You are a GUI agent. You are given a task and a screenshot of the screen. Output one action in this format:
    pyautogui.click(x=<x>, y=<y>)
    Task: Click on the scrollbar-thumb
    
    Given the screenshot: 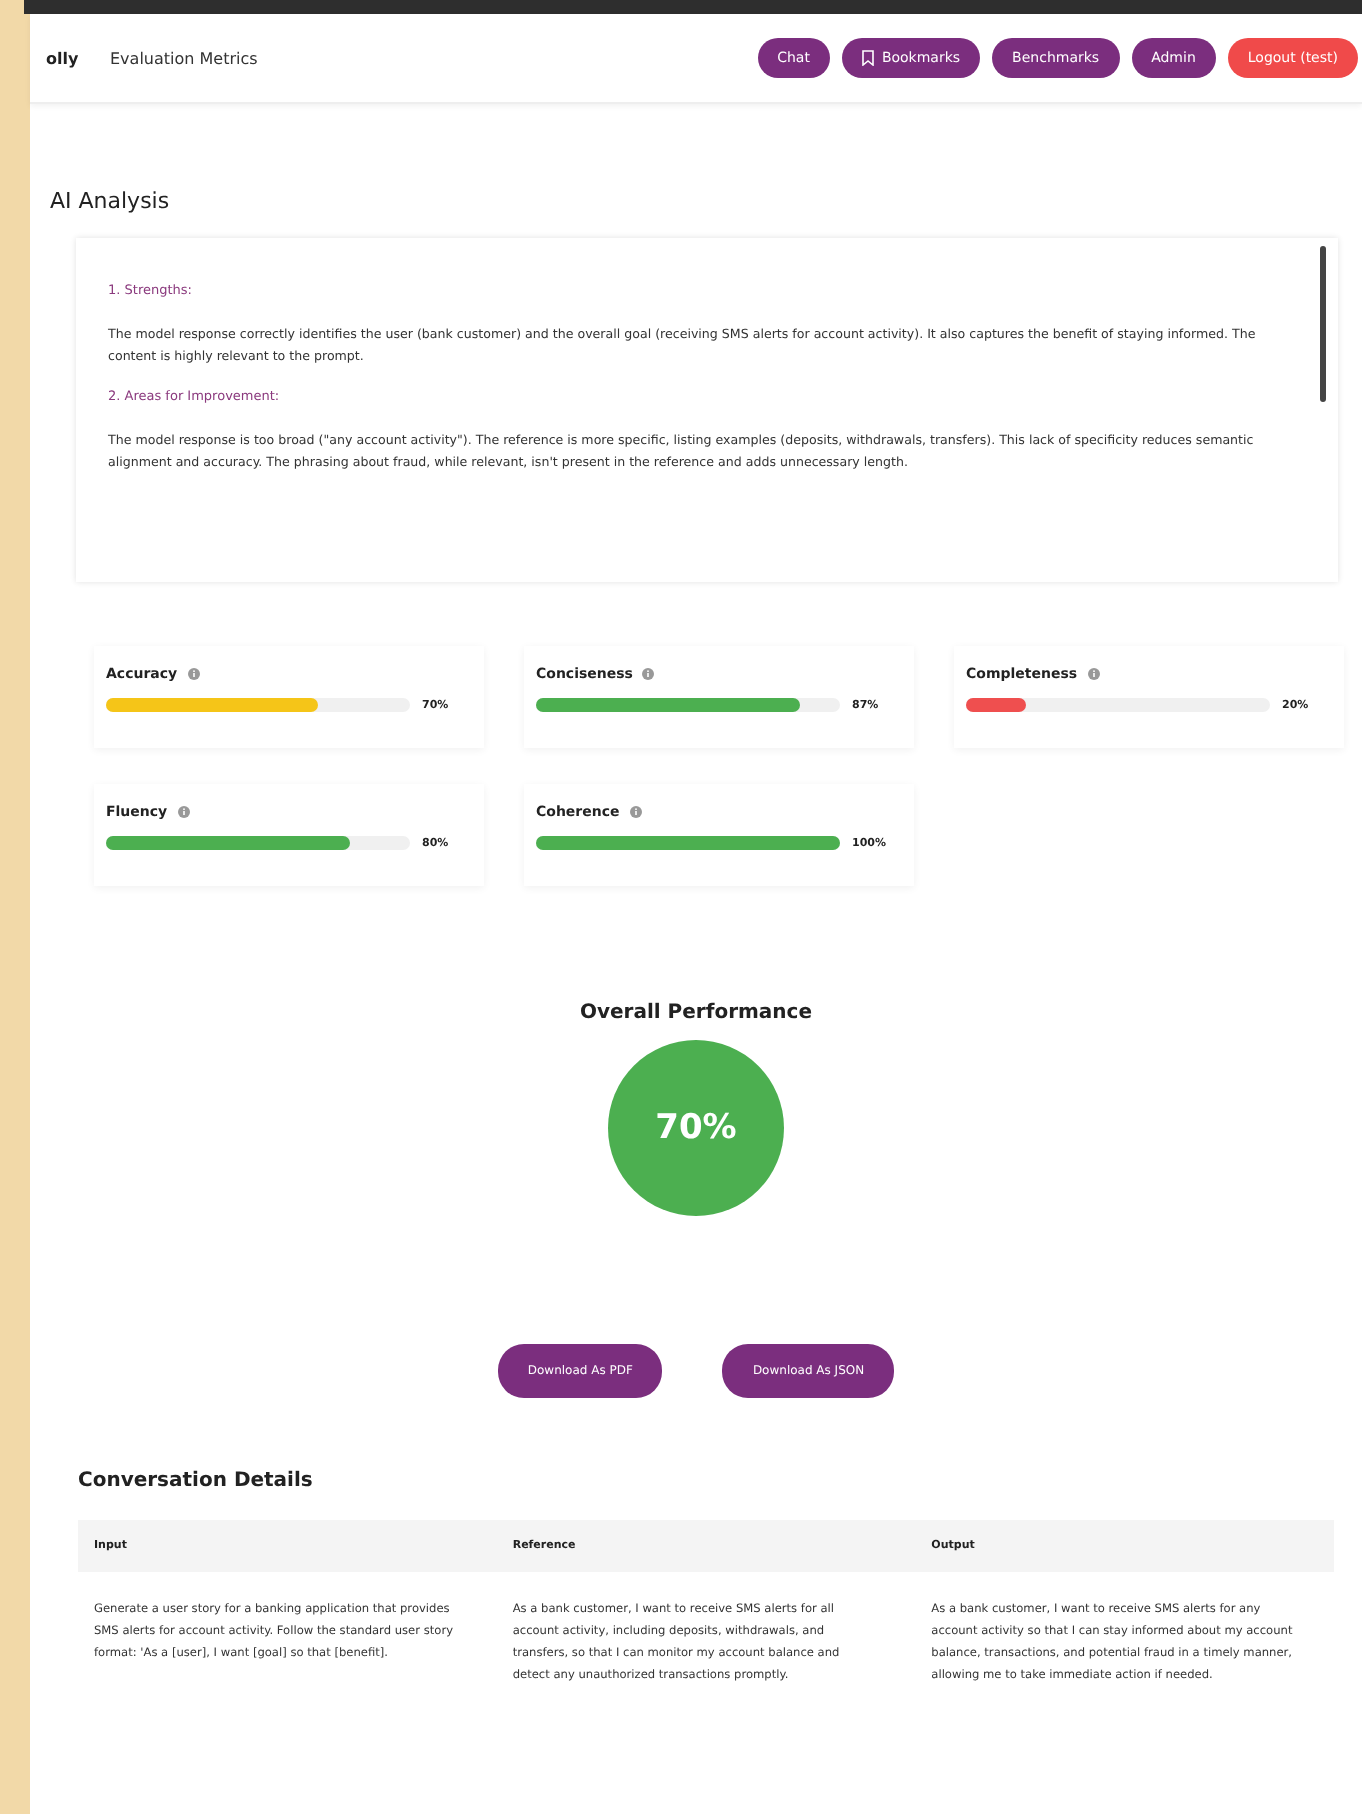 What is the action you would take?
    pyautogui.click(x=1323, y=324)
    